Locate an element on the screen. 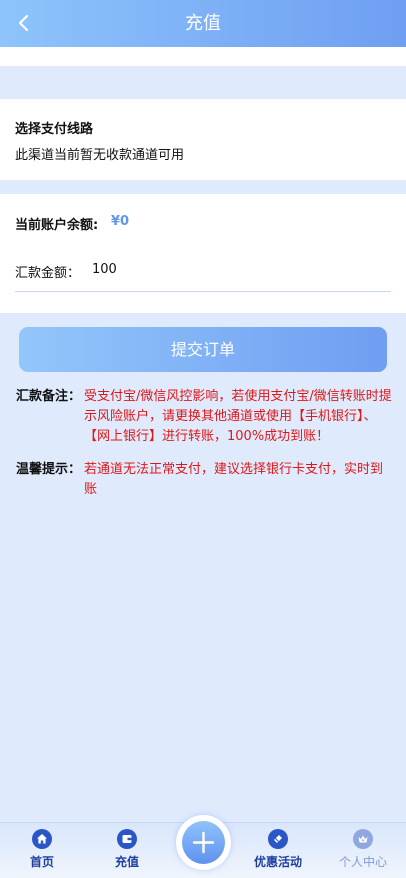 The height and width of the screenshot is (878, 406). recharge-form: 当前账户余额: ¥0 汇款金额： is located at coordinates (203, 253).